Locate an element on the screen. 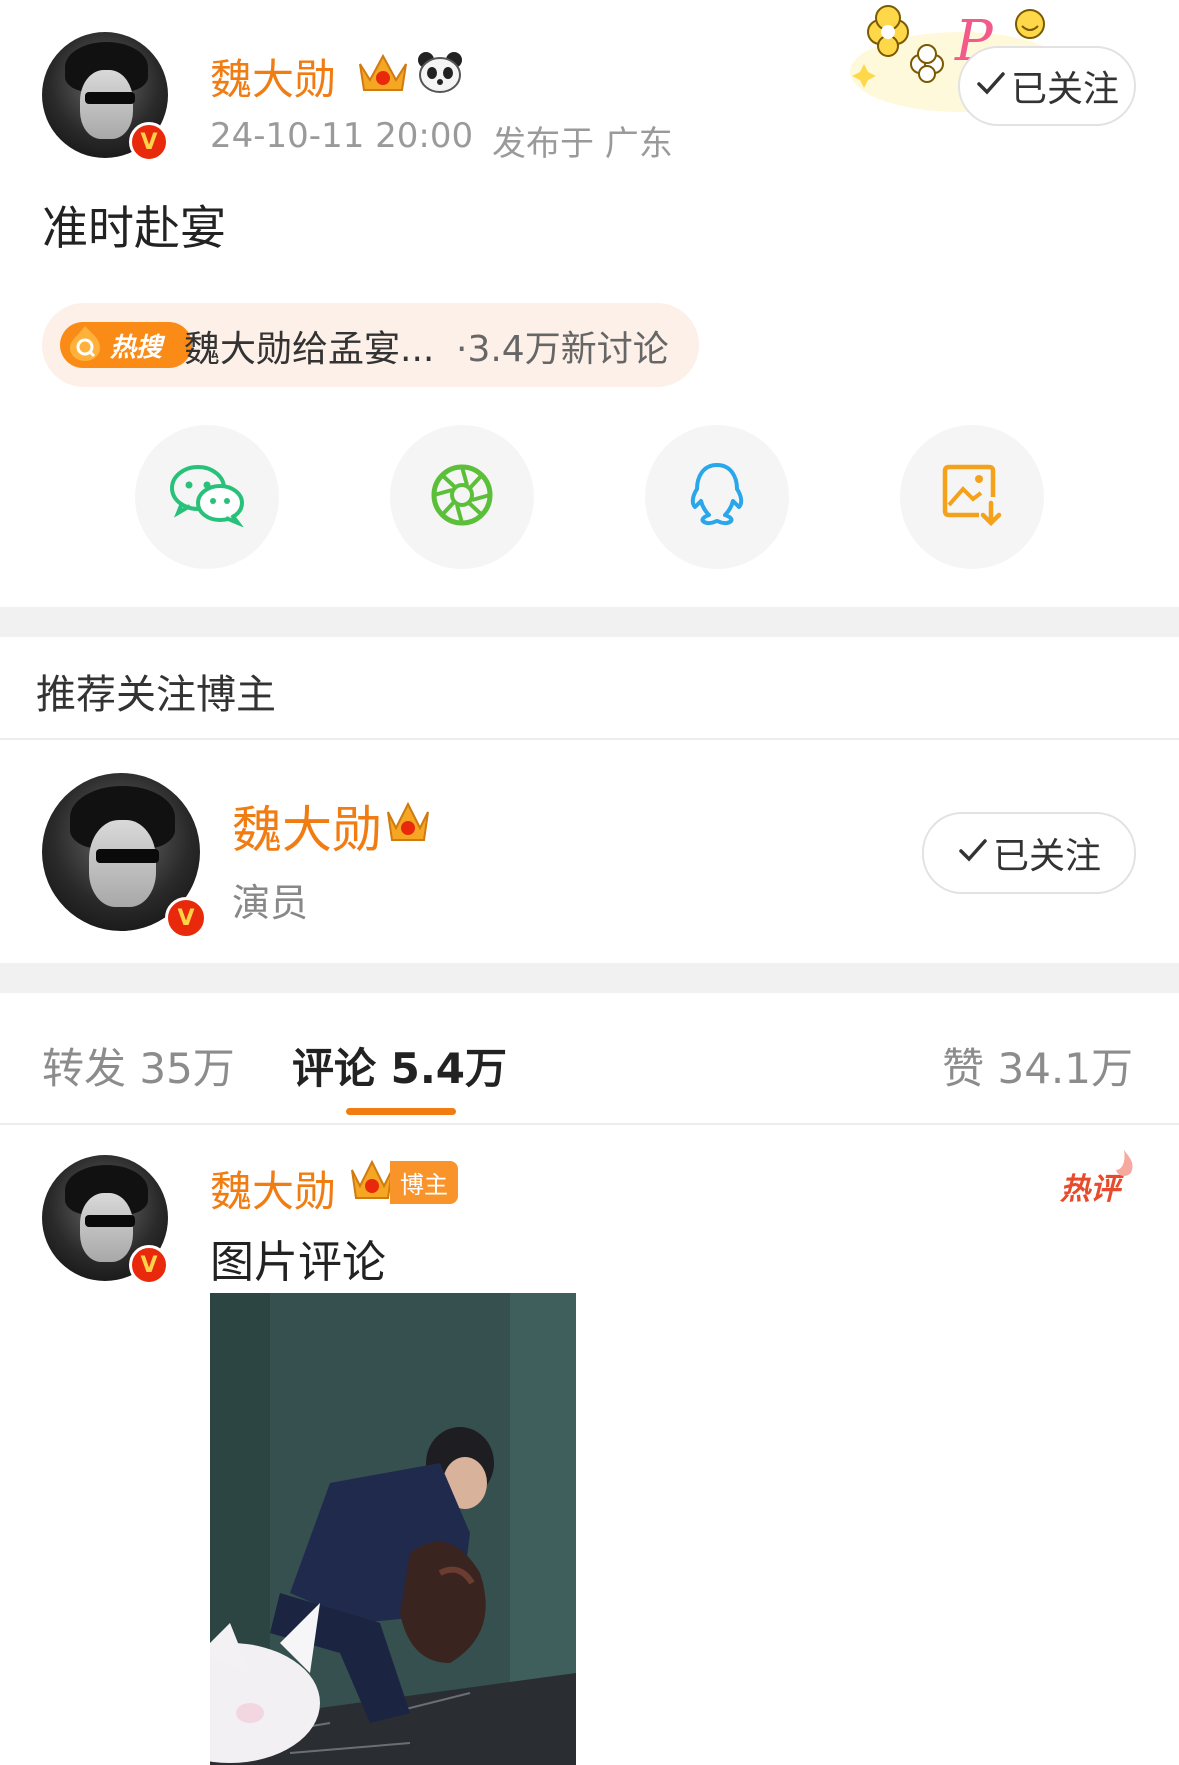 The width and height of the screenshot is (1179, 1765). hot-search-badge-label: 热搜 is located at coordinates (136, 347).